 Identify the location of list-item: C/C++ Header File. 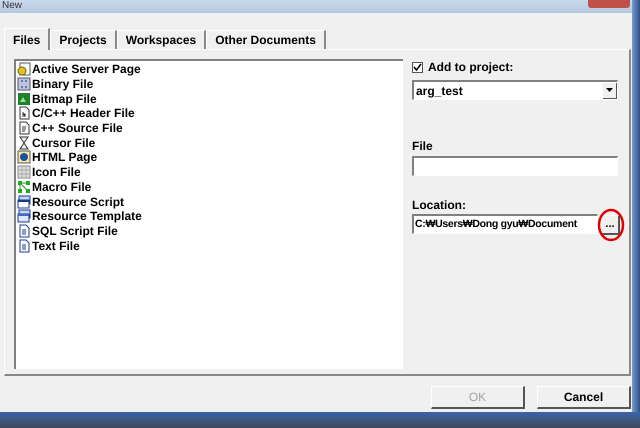
(210, 113).